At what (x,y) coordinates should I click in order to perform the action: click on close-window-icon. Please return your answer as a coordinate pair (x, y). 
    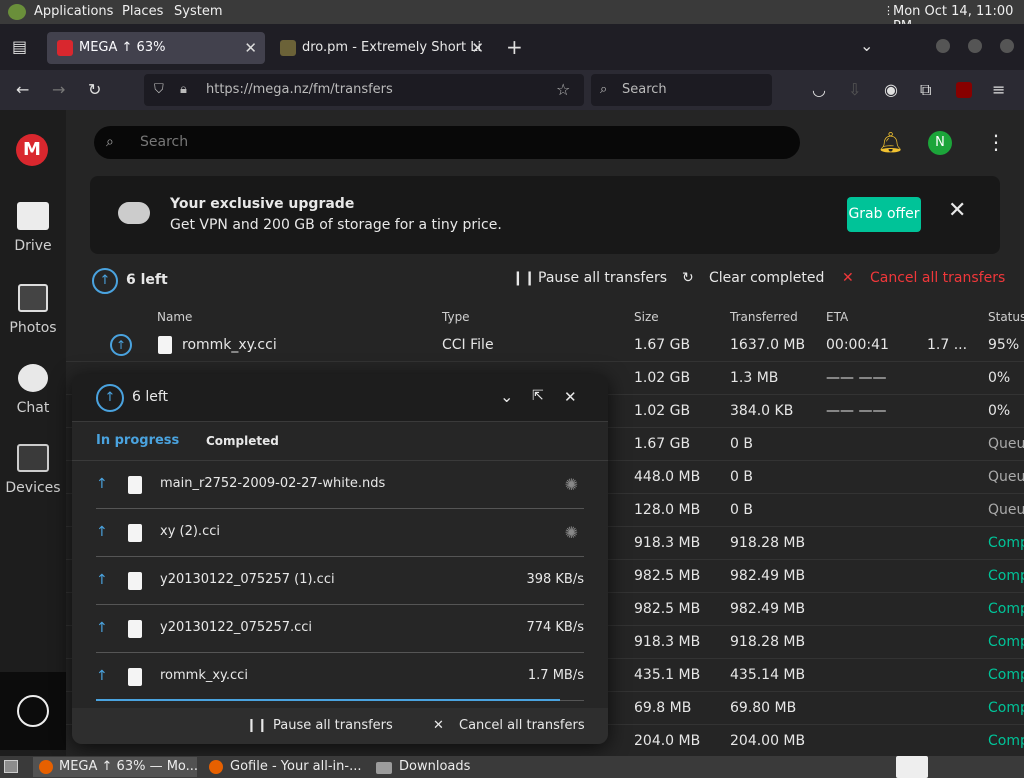
    Looking at the image, I should click on (1007, 46).